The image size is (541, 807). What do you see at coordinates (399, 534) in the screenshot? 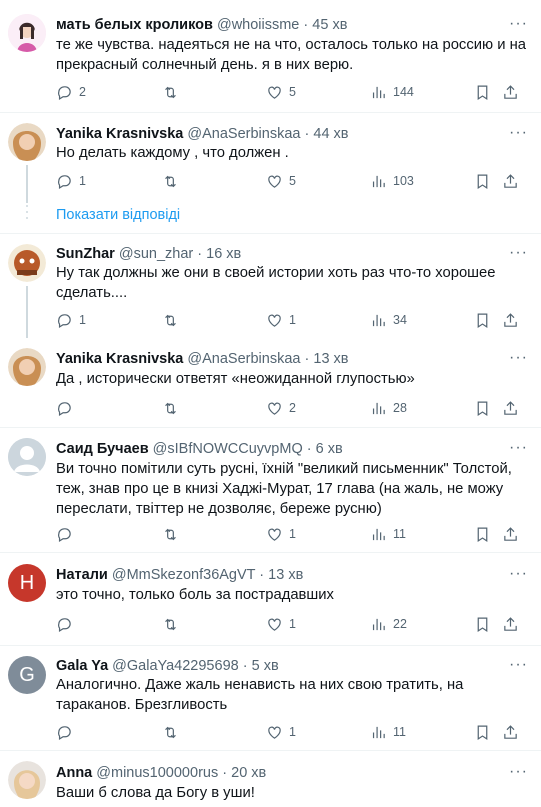
I see `views-count: 11` at bounding box center [399, 534].